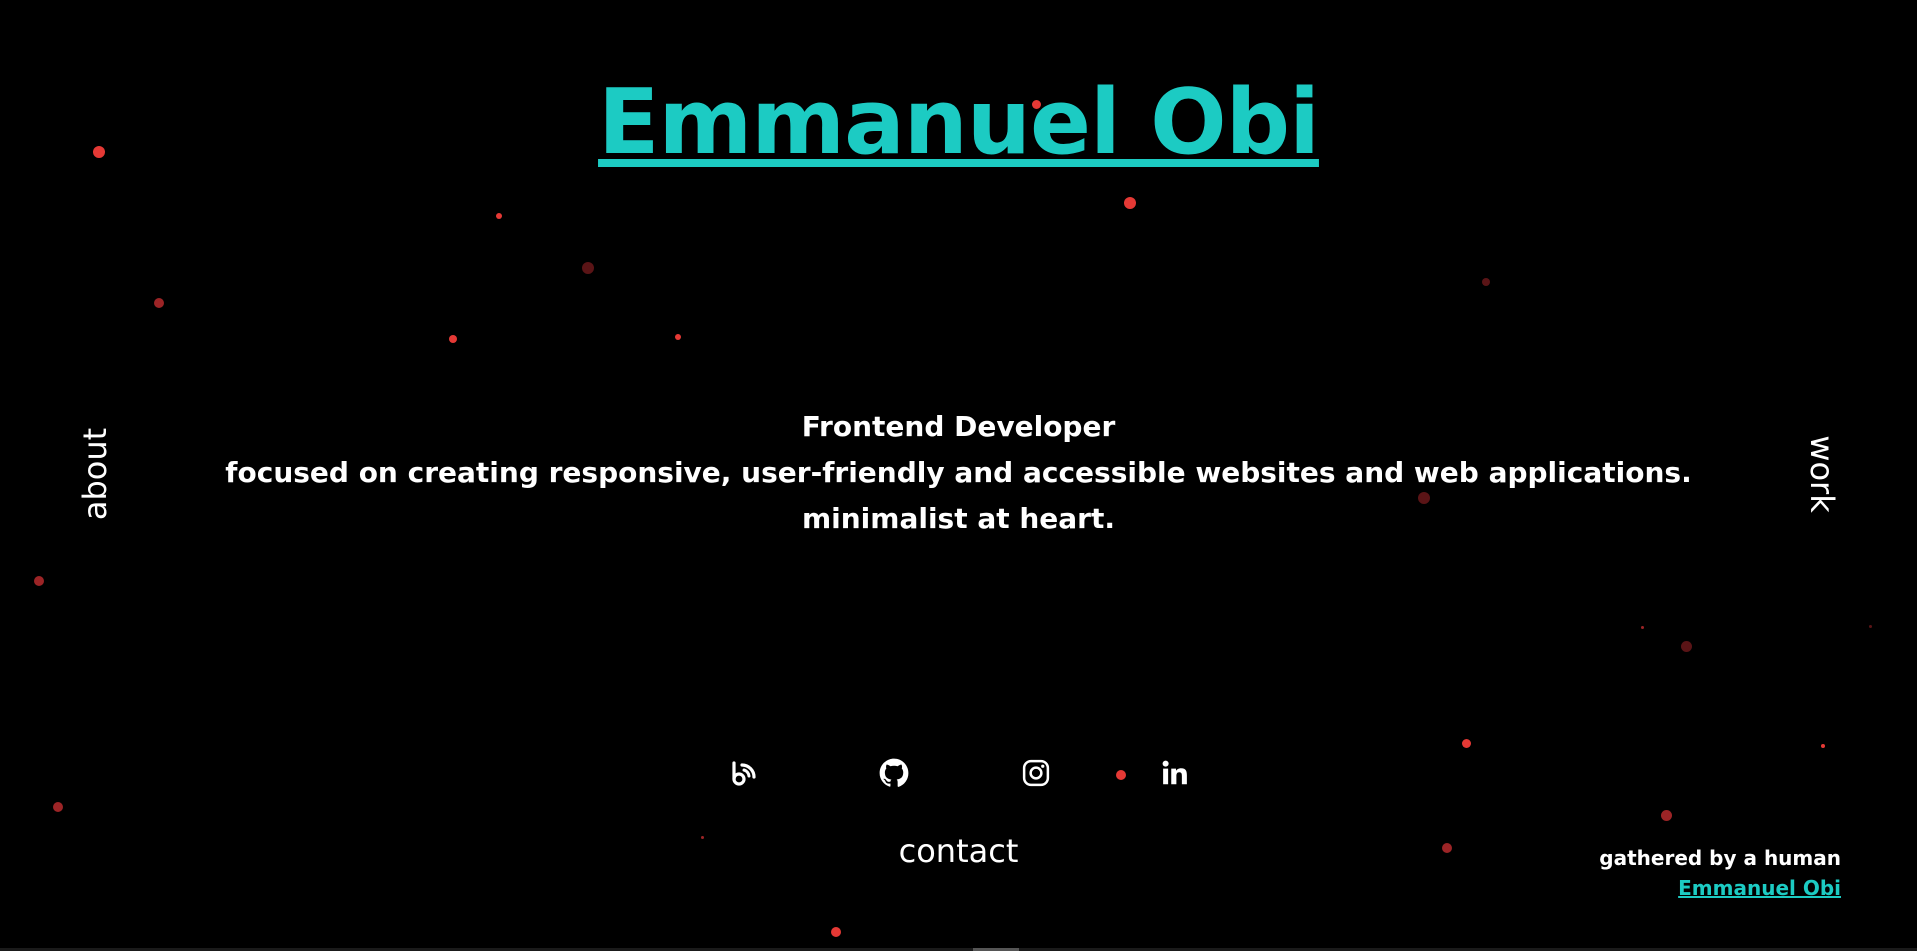 This screenshot has height=951, width=1917. Describe the element at coordinates (958, 426) in the screenshot. I see `role-text: Frontend Developer` at that location.